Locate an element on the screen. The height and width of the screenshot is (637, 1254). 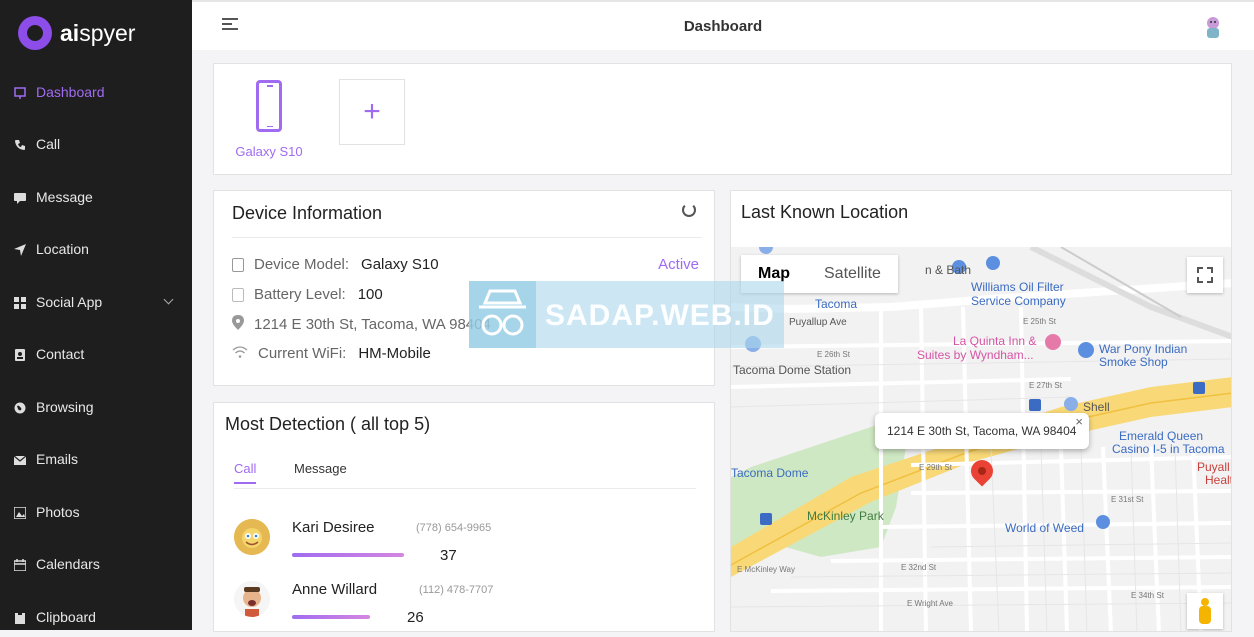
sidebar-item-message: Message is located at coordinates (96, 197).